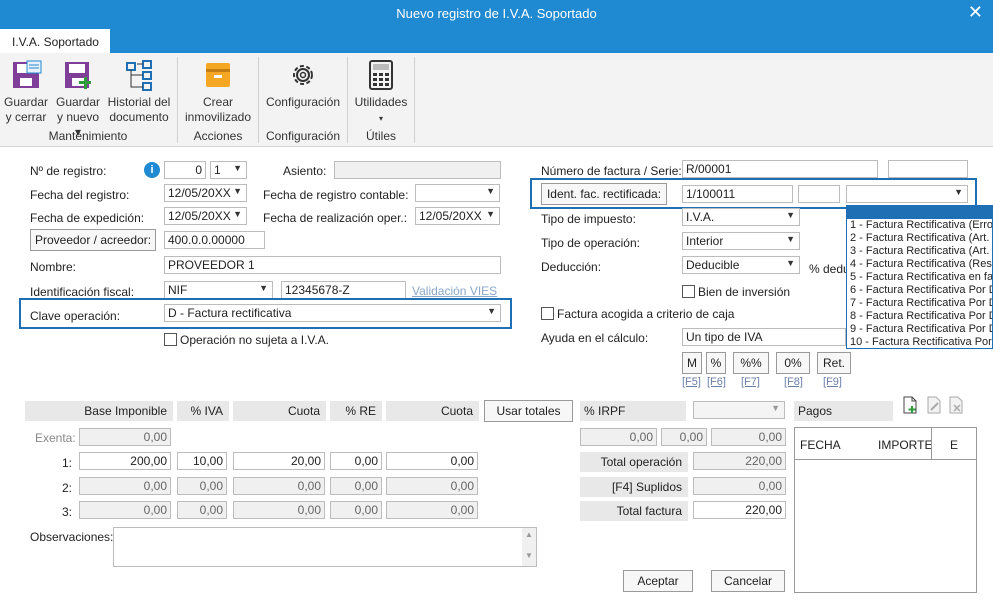  Describe the element at coordinates (279, 486) in the screenshot. I see `row-2-cuota: 0,00` at that location.